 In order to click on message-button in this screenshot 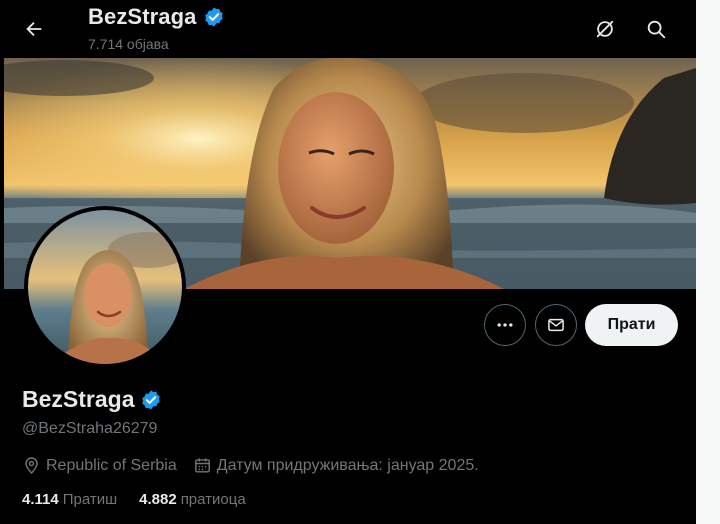, I will do `click(556, 325)`.